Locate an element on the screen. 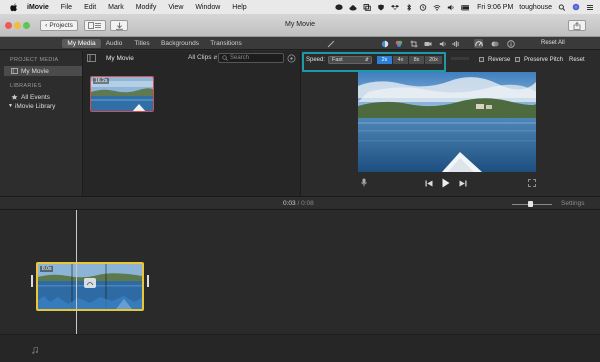 This screenshot has height=362, width=600. film-icon is located at coordinates (14, 71).